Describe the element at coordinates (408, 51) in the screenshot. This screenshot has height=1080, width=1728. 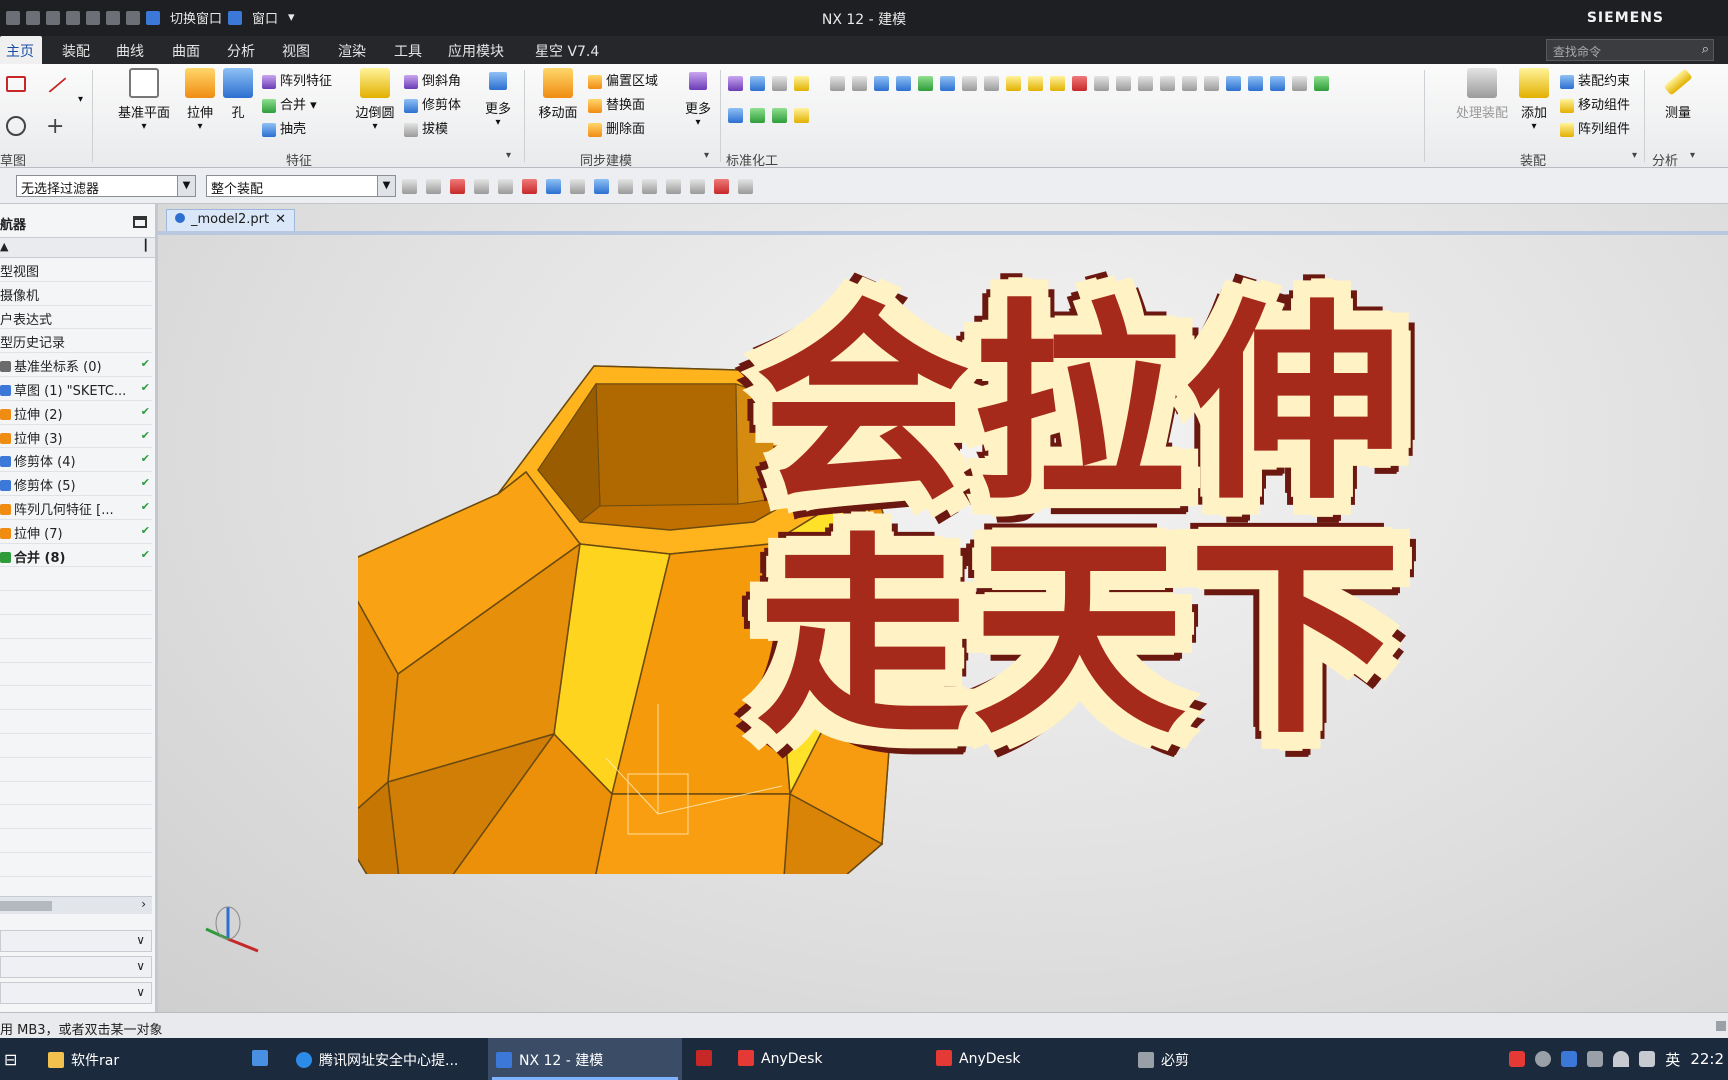
I see `tab-tools: 工具` at that location.